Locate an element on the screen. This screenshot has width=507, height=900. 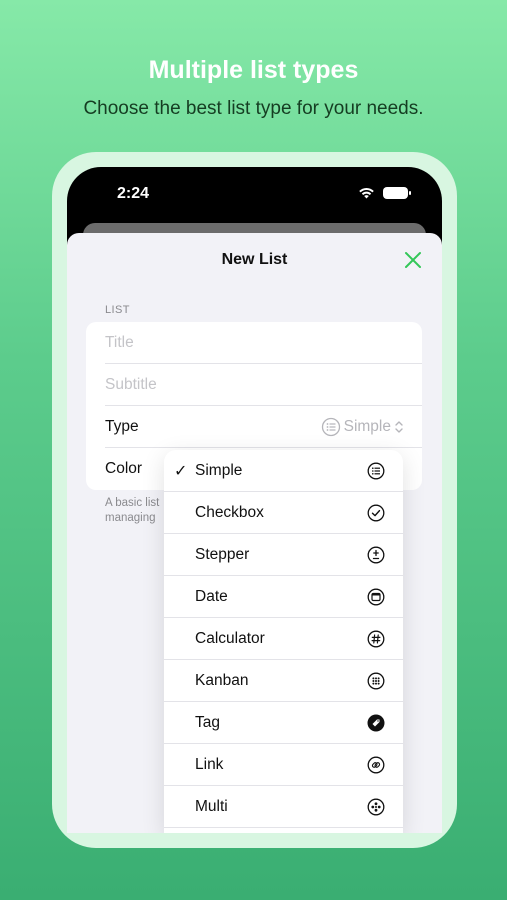
type-description-line-1: A basic list is located at coordinates (132, 503).